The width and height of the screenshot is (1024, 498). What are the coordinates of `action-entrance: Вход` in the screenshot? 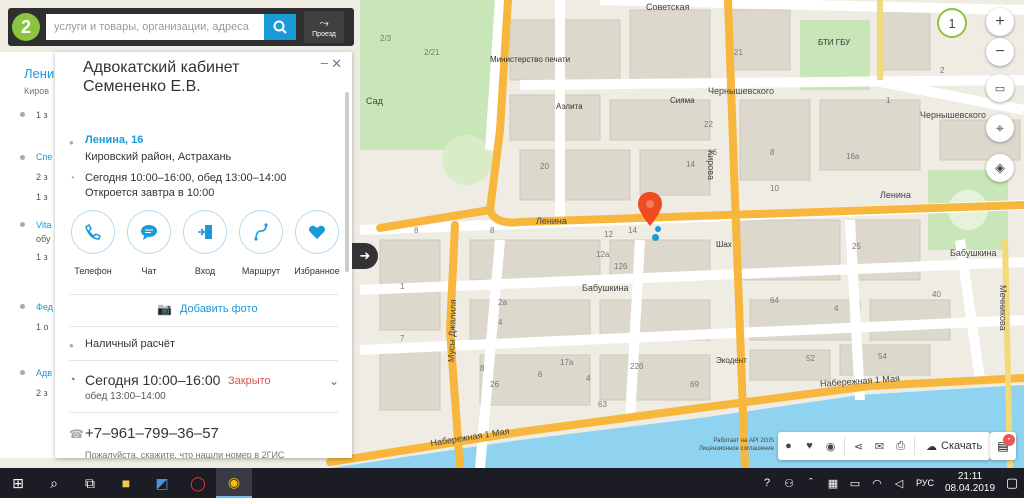 It's located at (205, 243).